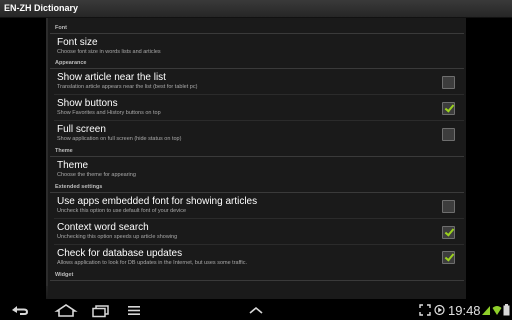  I want to click on up-chevron-icon, so click(256, 310).